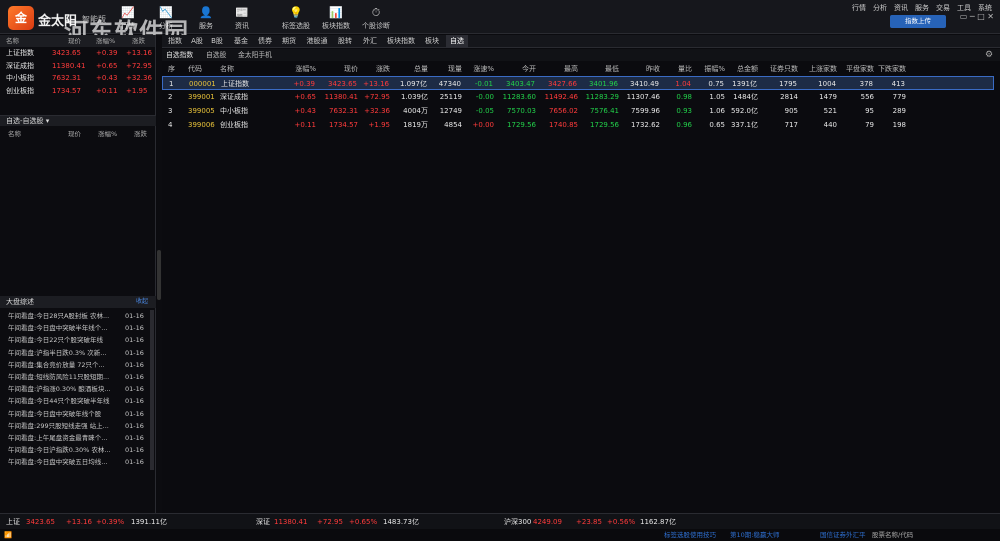 Image resolution: width=1000 pixels, height=541 pixels. I want to click on news-item: 午间看盘:今日22只个股突破年线 01-16, so click(78, 340).